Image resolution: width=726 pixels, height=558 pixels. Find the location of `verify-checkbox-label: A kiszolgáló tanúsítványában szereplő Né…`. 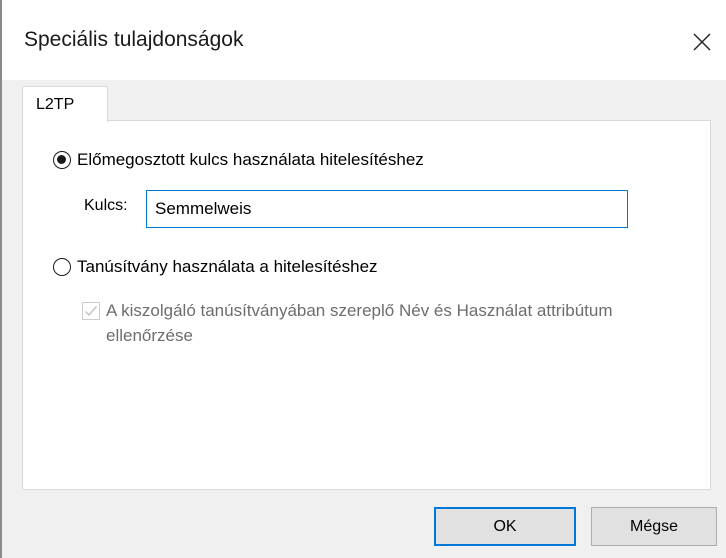

verify-checkbox-label: A kiszolgáló tanúsítványában szereplő Né… is located at coordinates (359, 323).